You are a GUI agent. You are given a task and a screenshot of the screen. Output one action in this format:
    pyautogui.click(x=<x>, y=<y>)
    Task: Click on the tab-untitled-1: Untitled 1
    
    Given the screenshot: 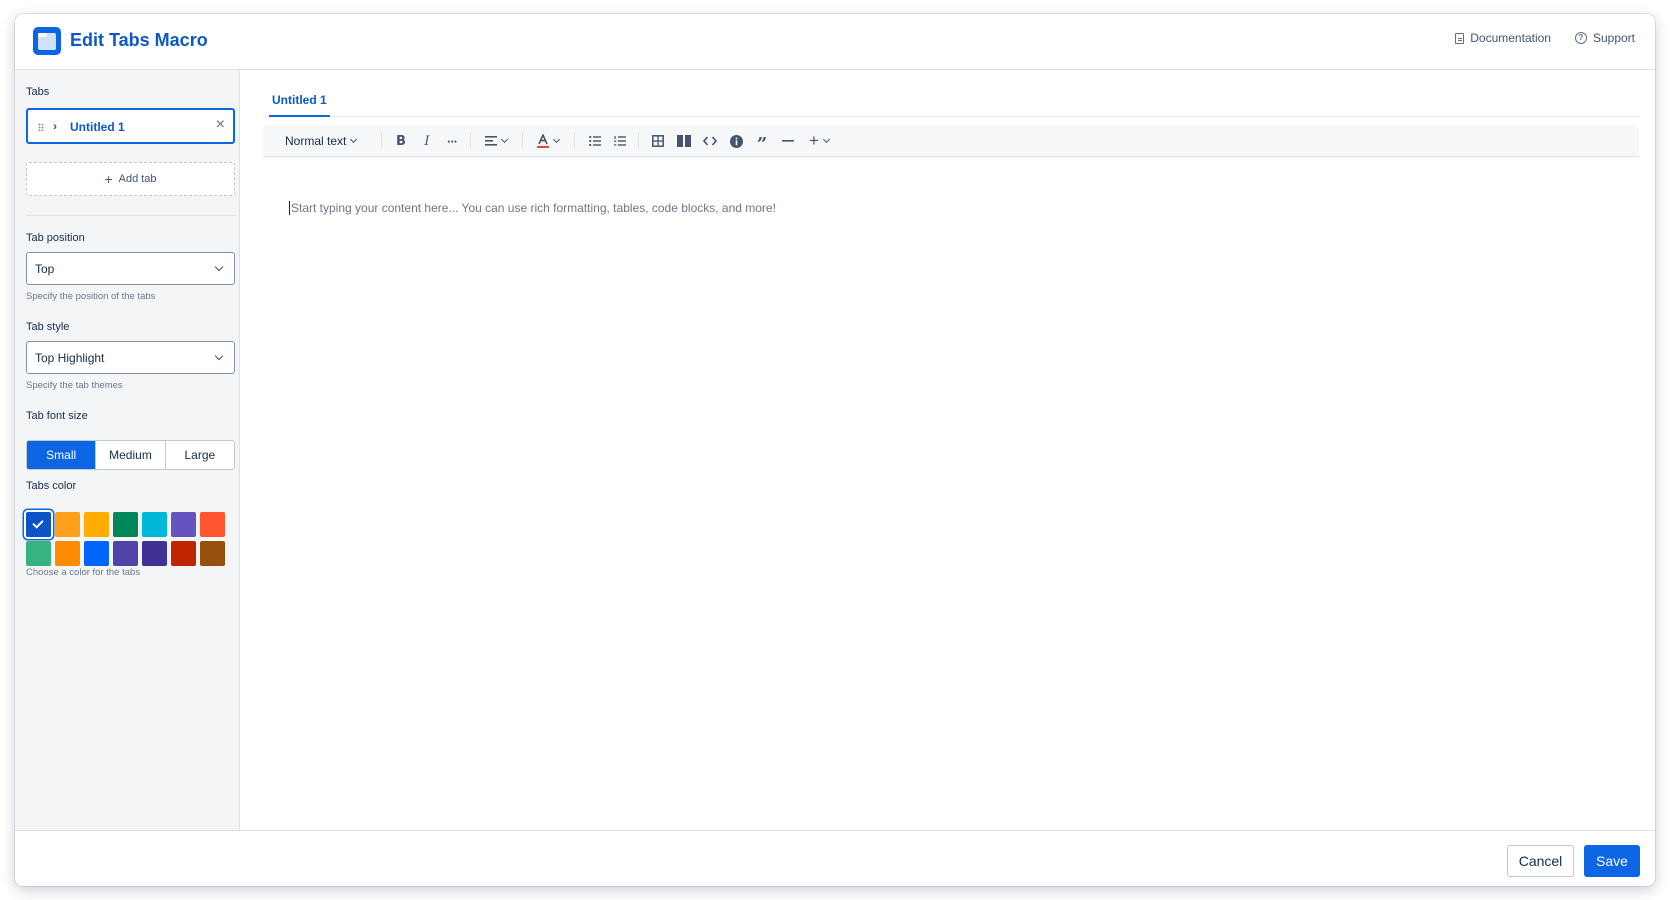 What is the action you would take?
    pyautogui.click(x=299, y=101)
    